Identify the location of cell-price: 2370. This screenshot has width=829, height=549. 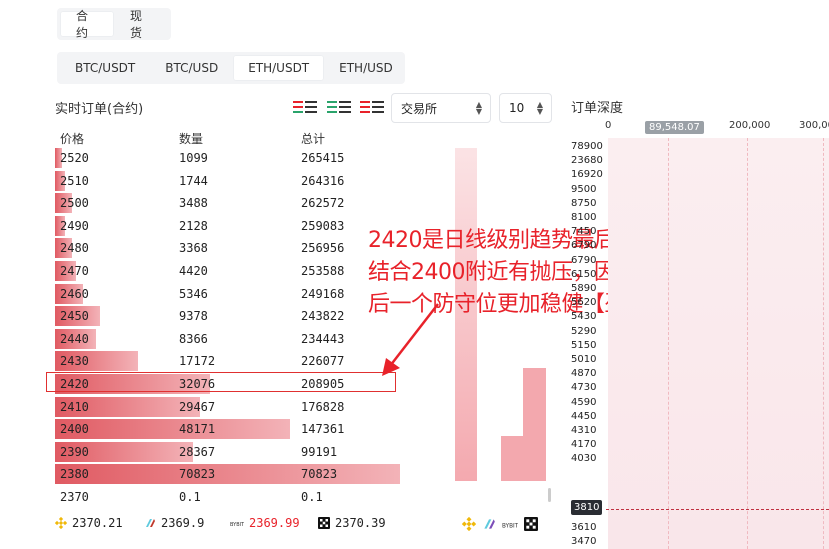
(74, 497).